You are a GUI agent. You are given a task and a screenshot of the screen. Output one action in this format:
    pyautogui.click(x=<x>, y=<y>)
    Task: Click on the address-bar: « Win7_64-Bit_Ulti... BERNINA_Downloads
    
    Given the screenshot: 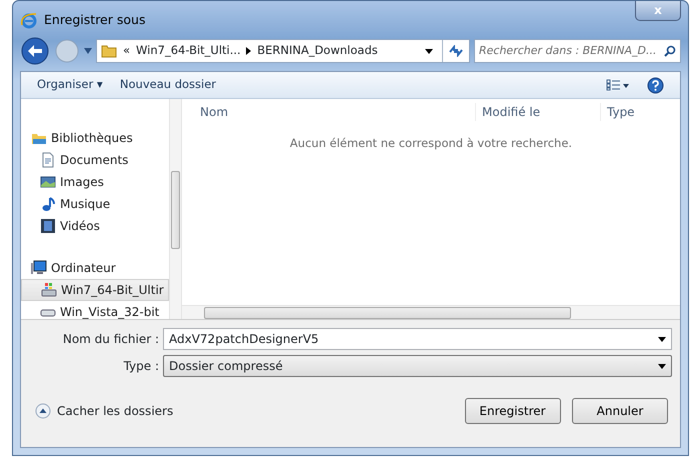 What is the action you would take?
    pyautogui.click(x=283, y=51)
    